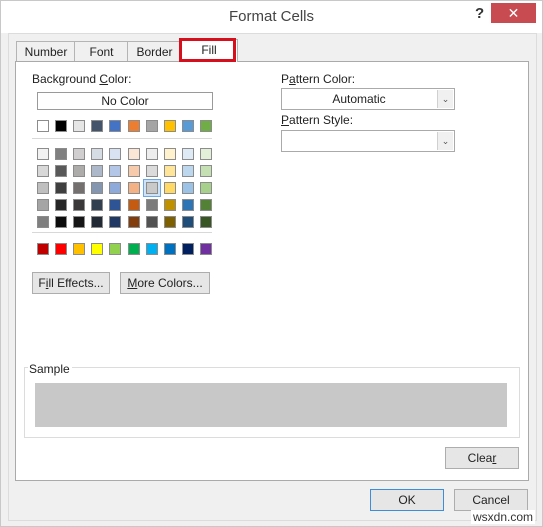  Describe the element at coordinates (101, 51) in the screenshot. I see `tab-font: Font` at that location.